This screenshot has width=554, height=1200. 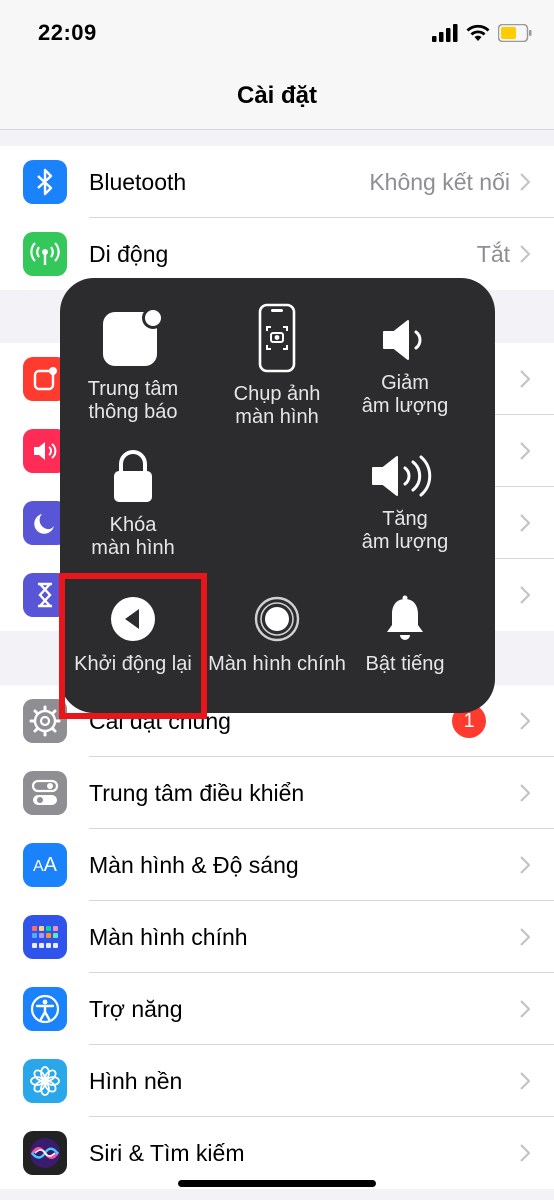 I want to click on row-label: Hình nền, so click(x=136, y=1080).